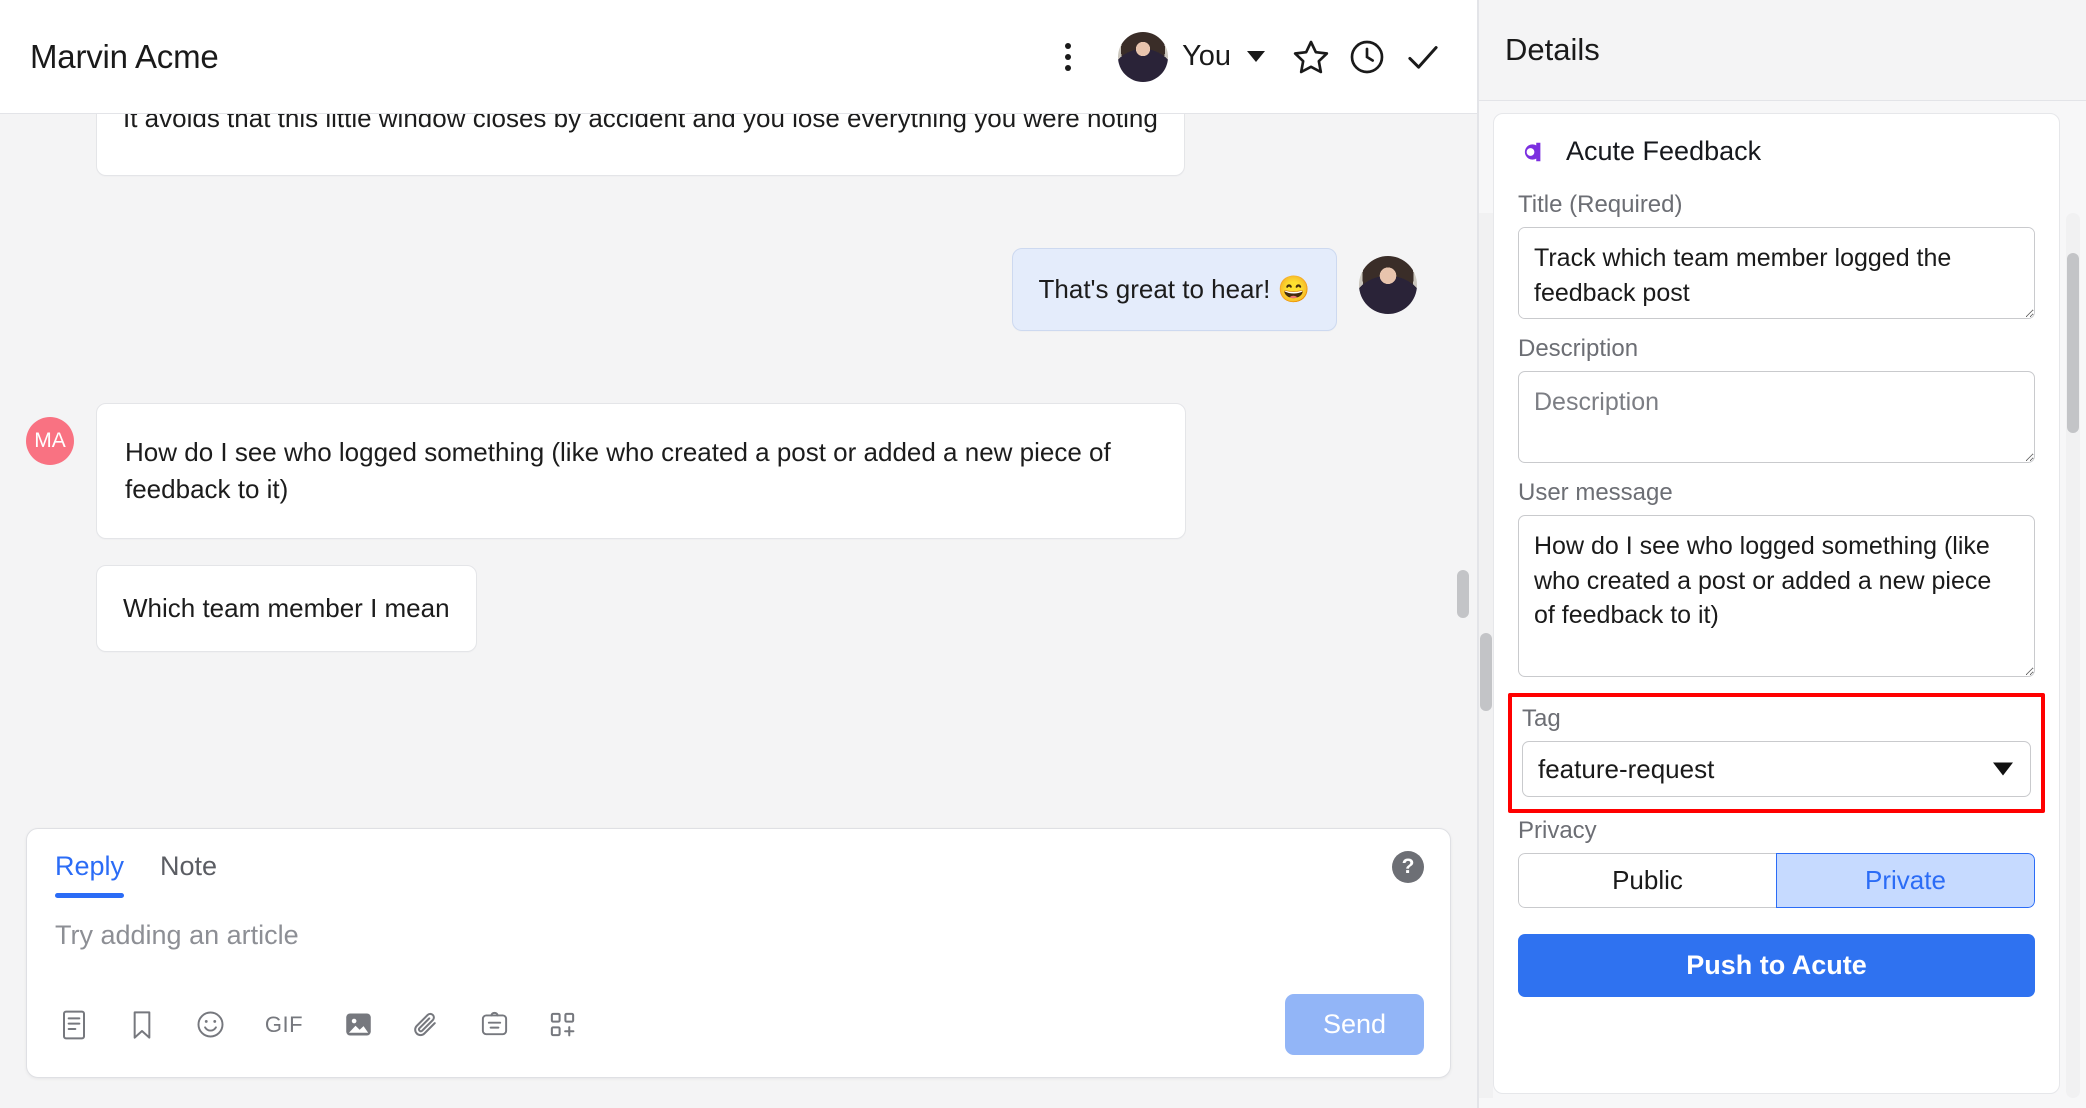 The height and width of the screenshot is (1108, 2086). What do you see at coordinates (1905, 880) in the screenshot?
I see `privacy-option-private: Private` at bounding box center [1905, 880].